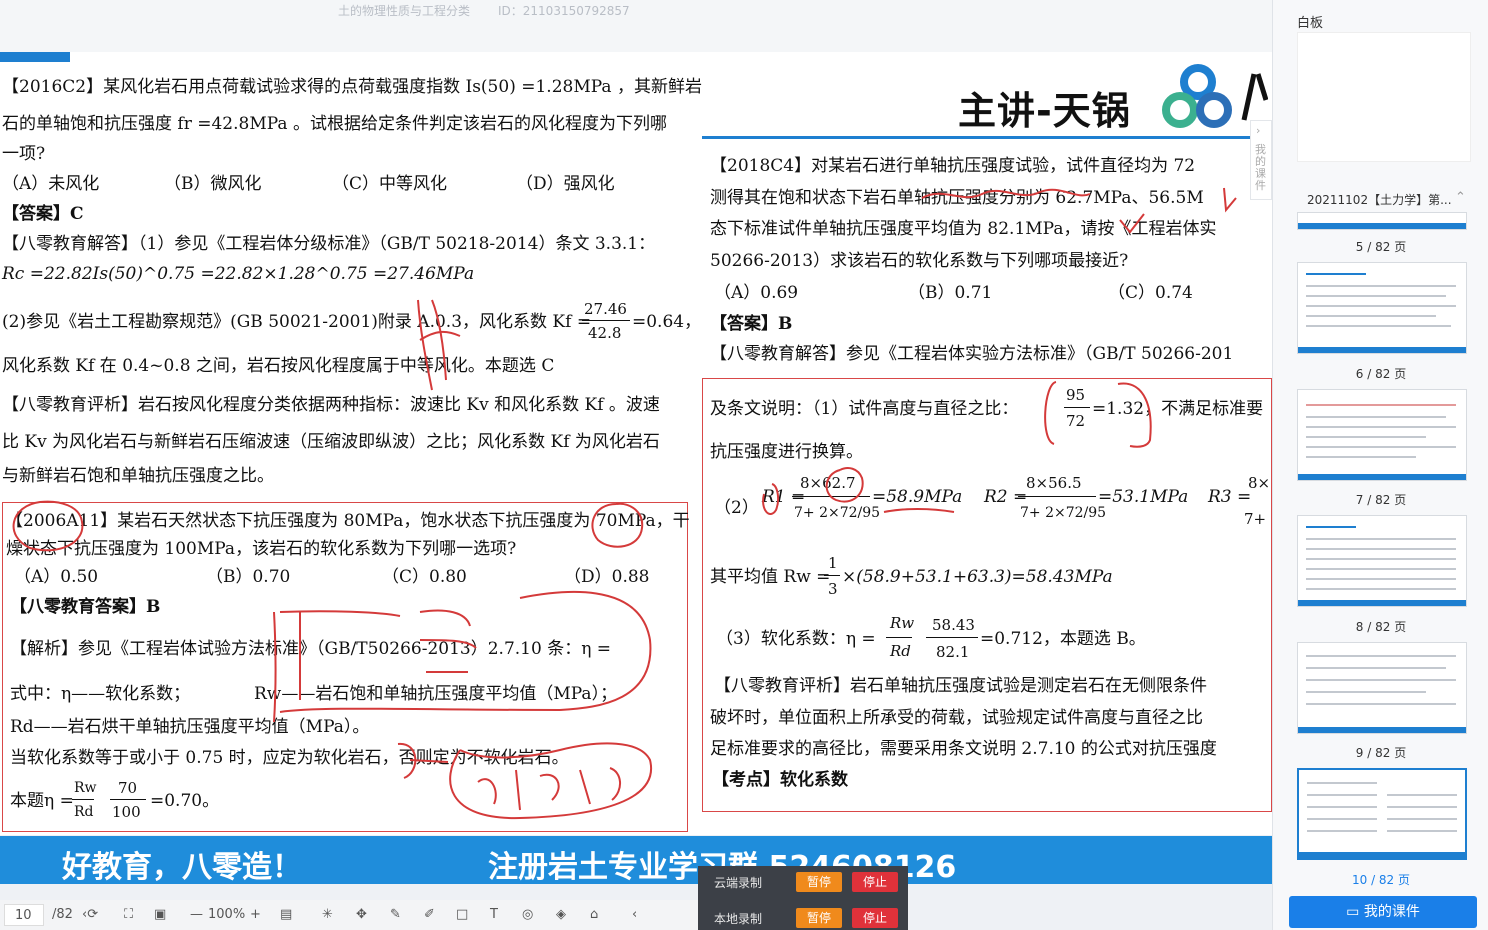  I want to click on my-courseware-label: 我的课件, so click(1391, 912).